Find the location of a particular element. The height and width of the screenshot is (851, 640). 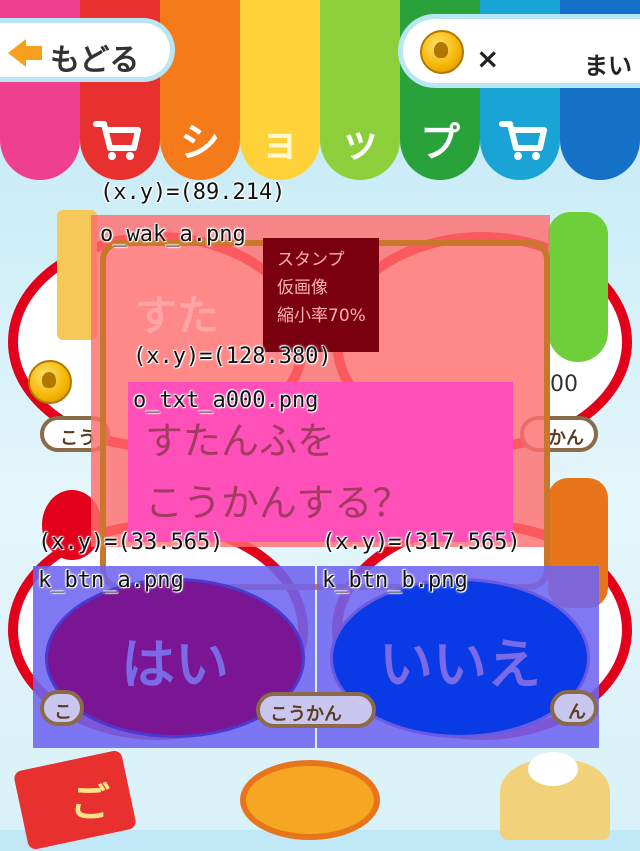

dialog-question-line2: こうかんする？ is located at coordinates (278, 503).